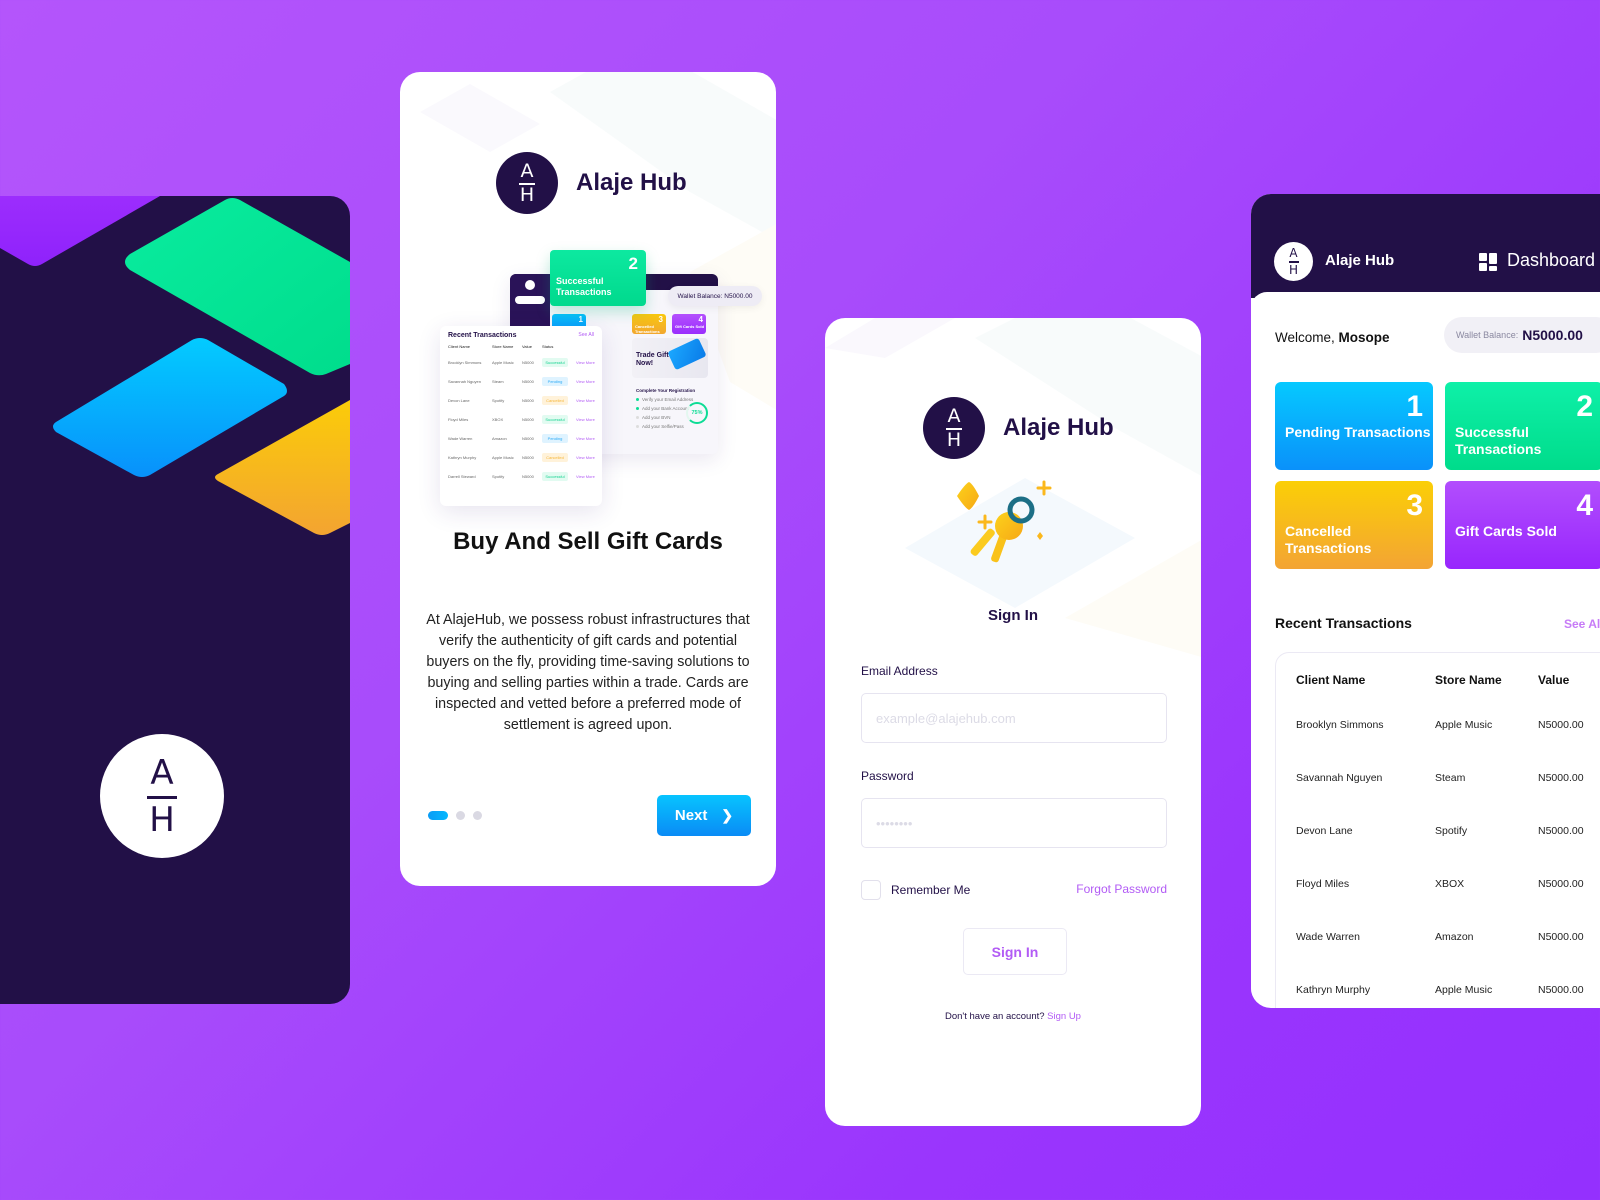 The width and height of the screenshot is (1600, 1200). I want to click on email-input, so click(1014, 718).